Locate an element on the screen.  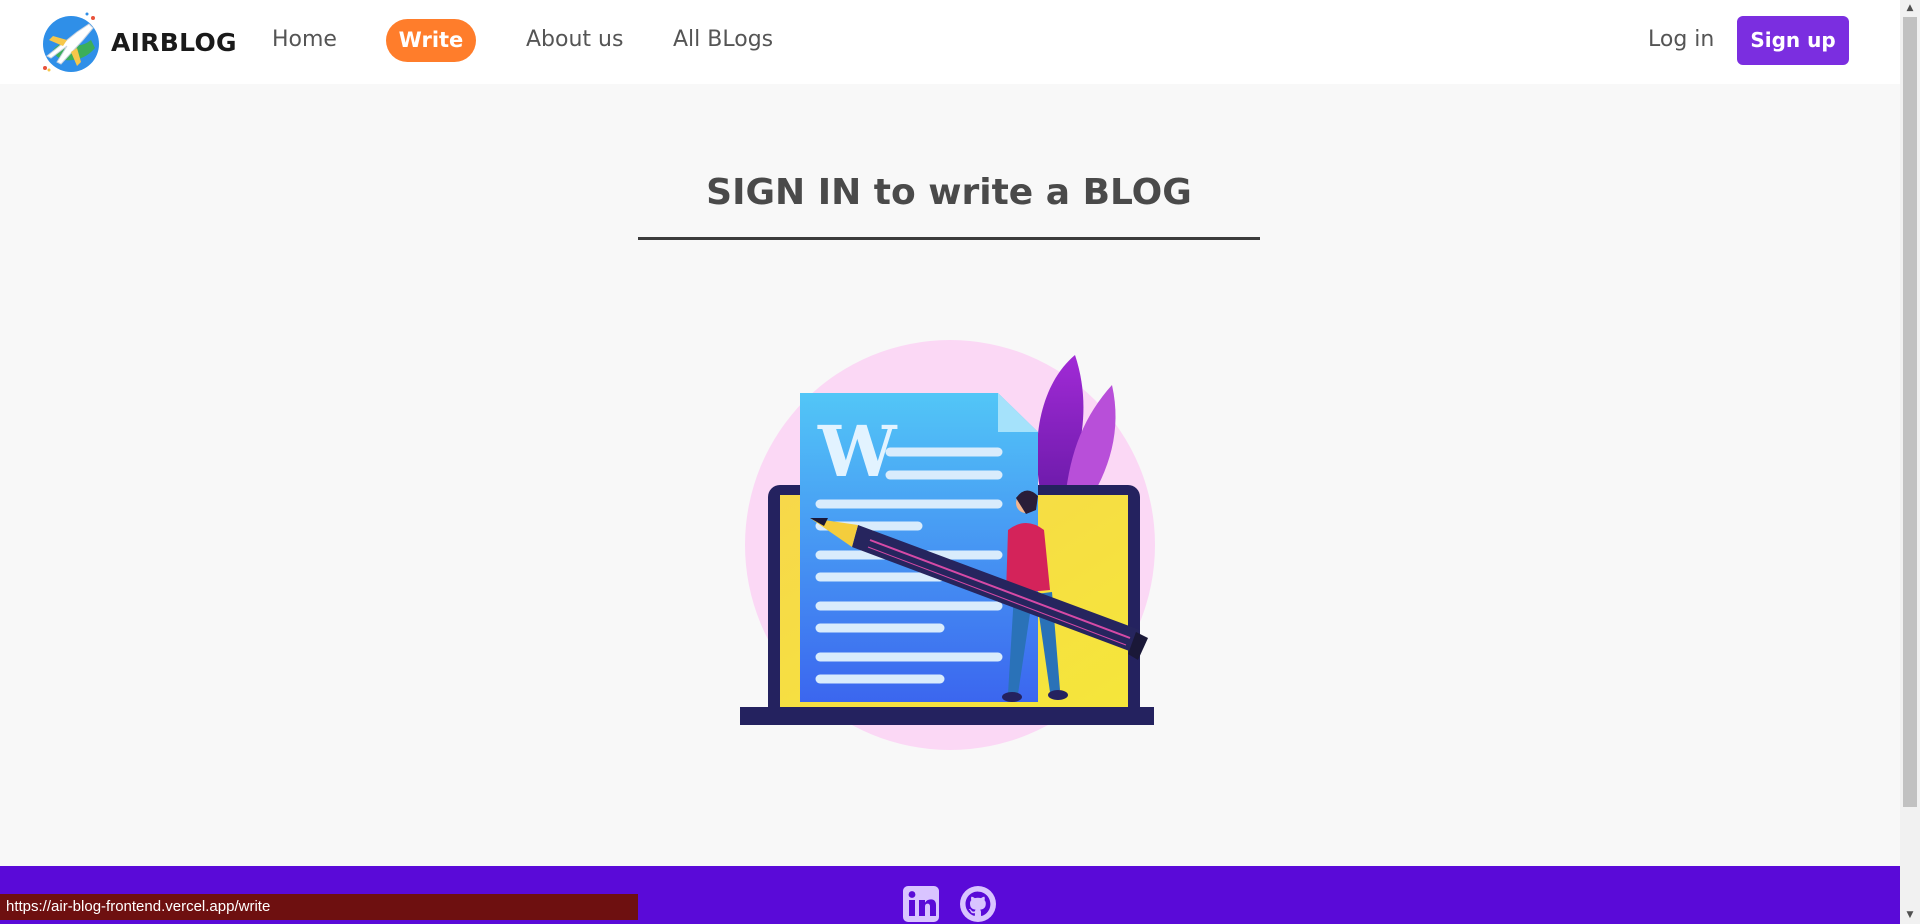
airplane-globe-icon is located at coordinates (71, 42).